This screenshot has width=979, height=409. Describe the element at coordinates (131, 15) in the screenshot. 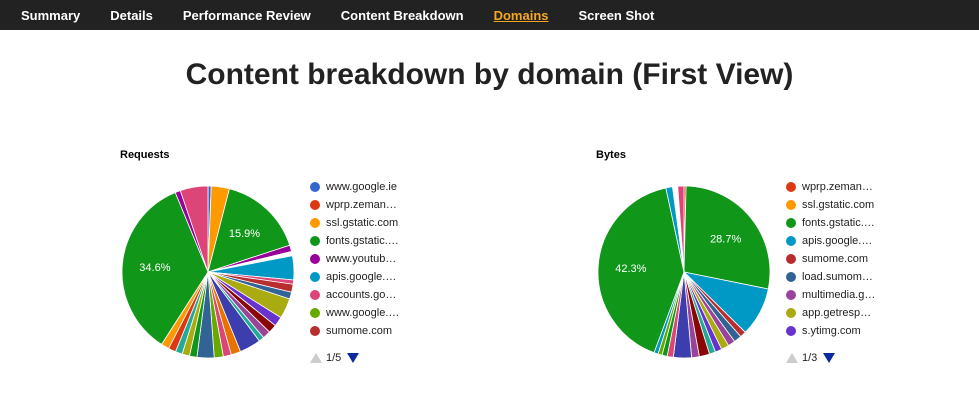

I see `nav-tab-details: Details` at that location.